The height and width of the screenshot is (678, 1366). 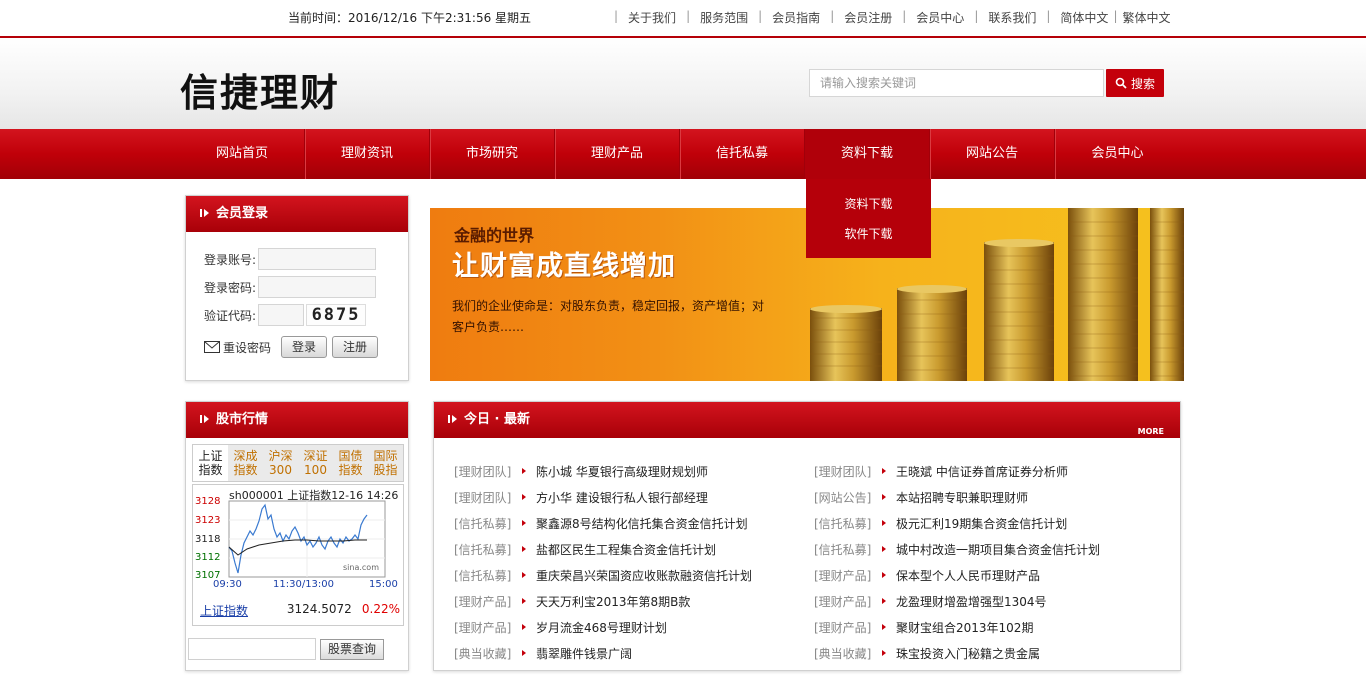 I want to click on link-services: 服务范围, so click(x=724, y=17).